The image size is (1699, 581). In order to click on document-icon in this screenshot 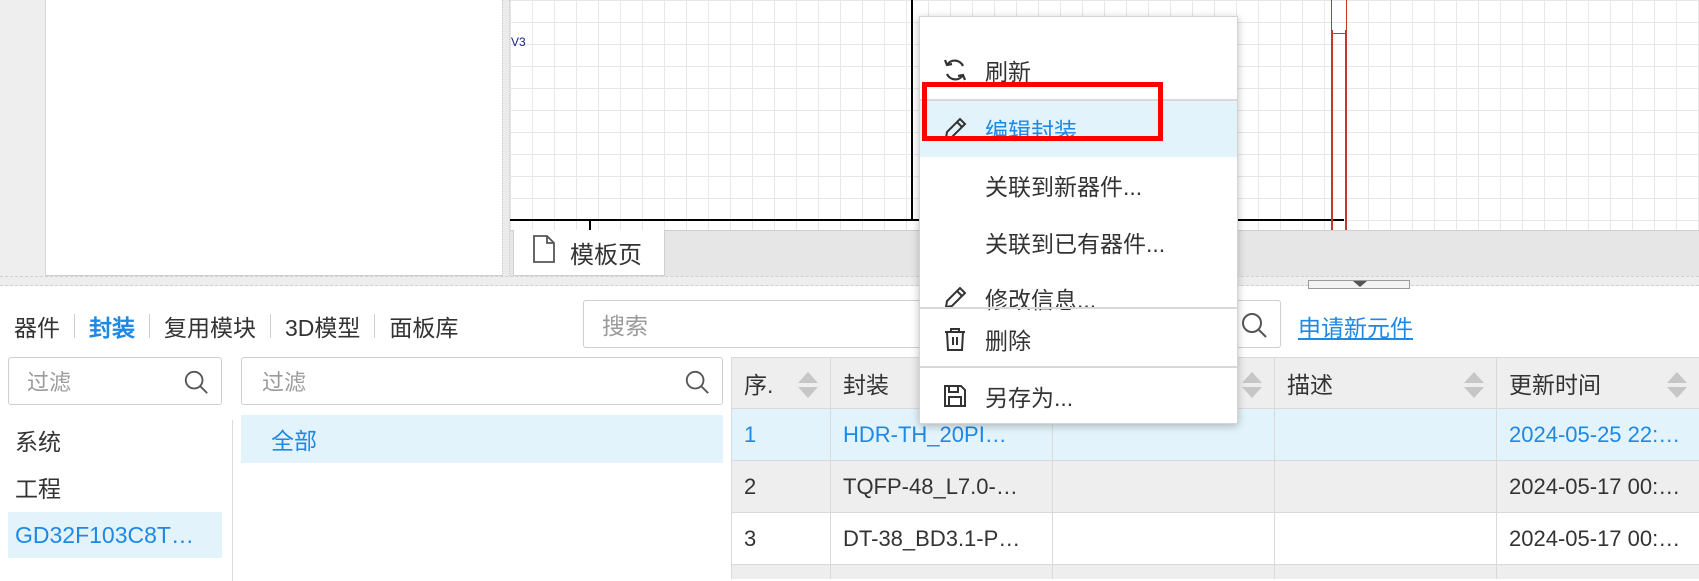, I will do `click(544, 252)`.